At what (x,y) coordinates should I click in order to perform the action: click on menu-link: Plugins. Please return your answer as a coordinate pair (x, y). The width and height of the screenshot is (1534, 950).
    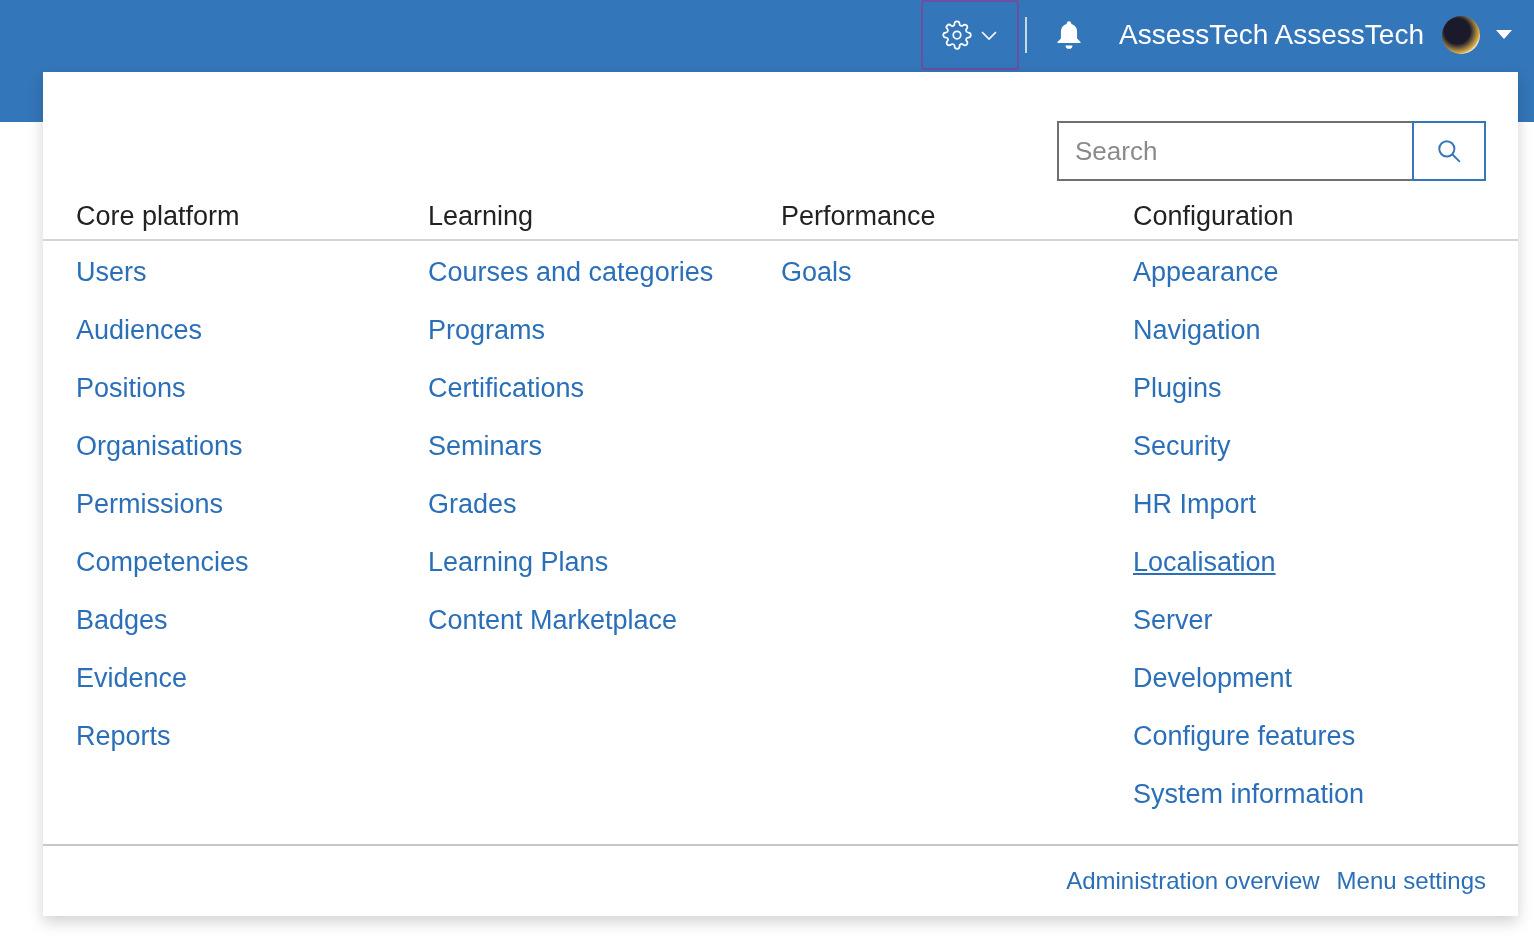
    Looking at the image, I should click on (1325, 388).